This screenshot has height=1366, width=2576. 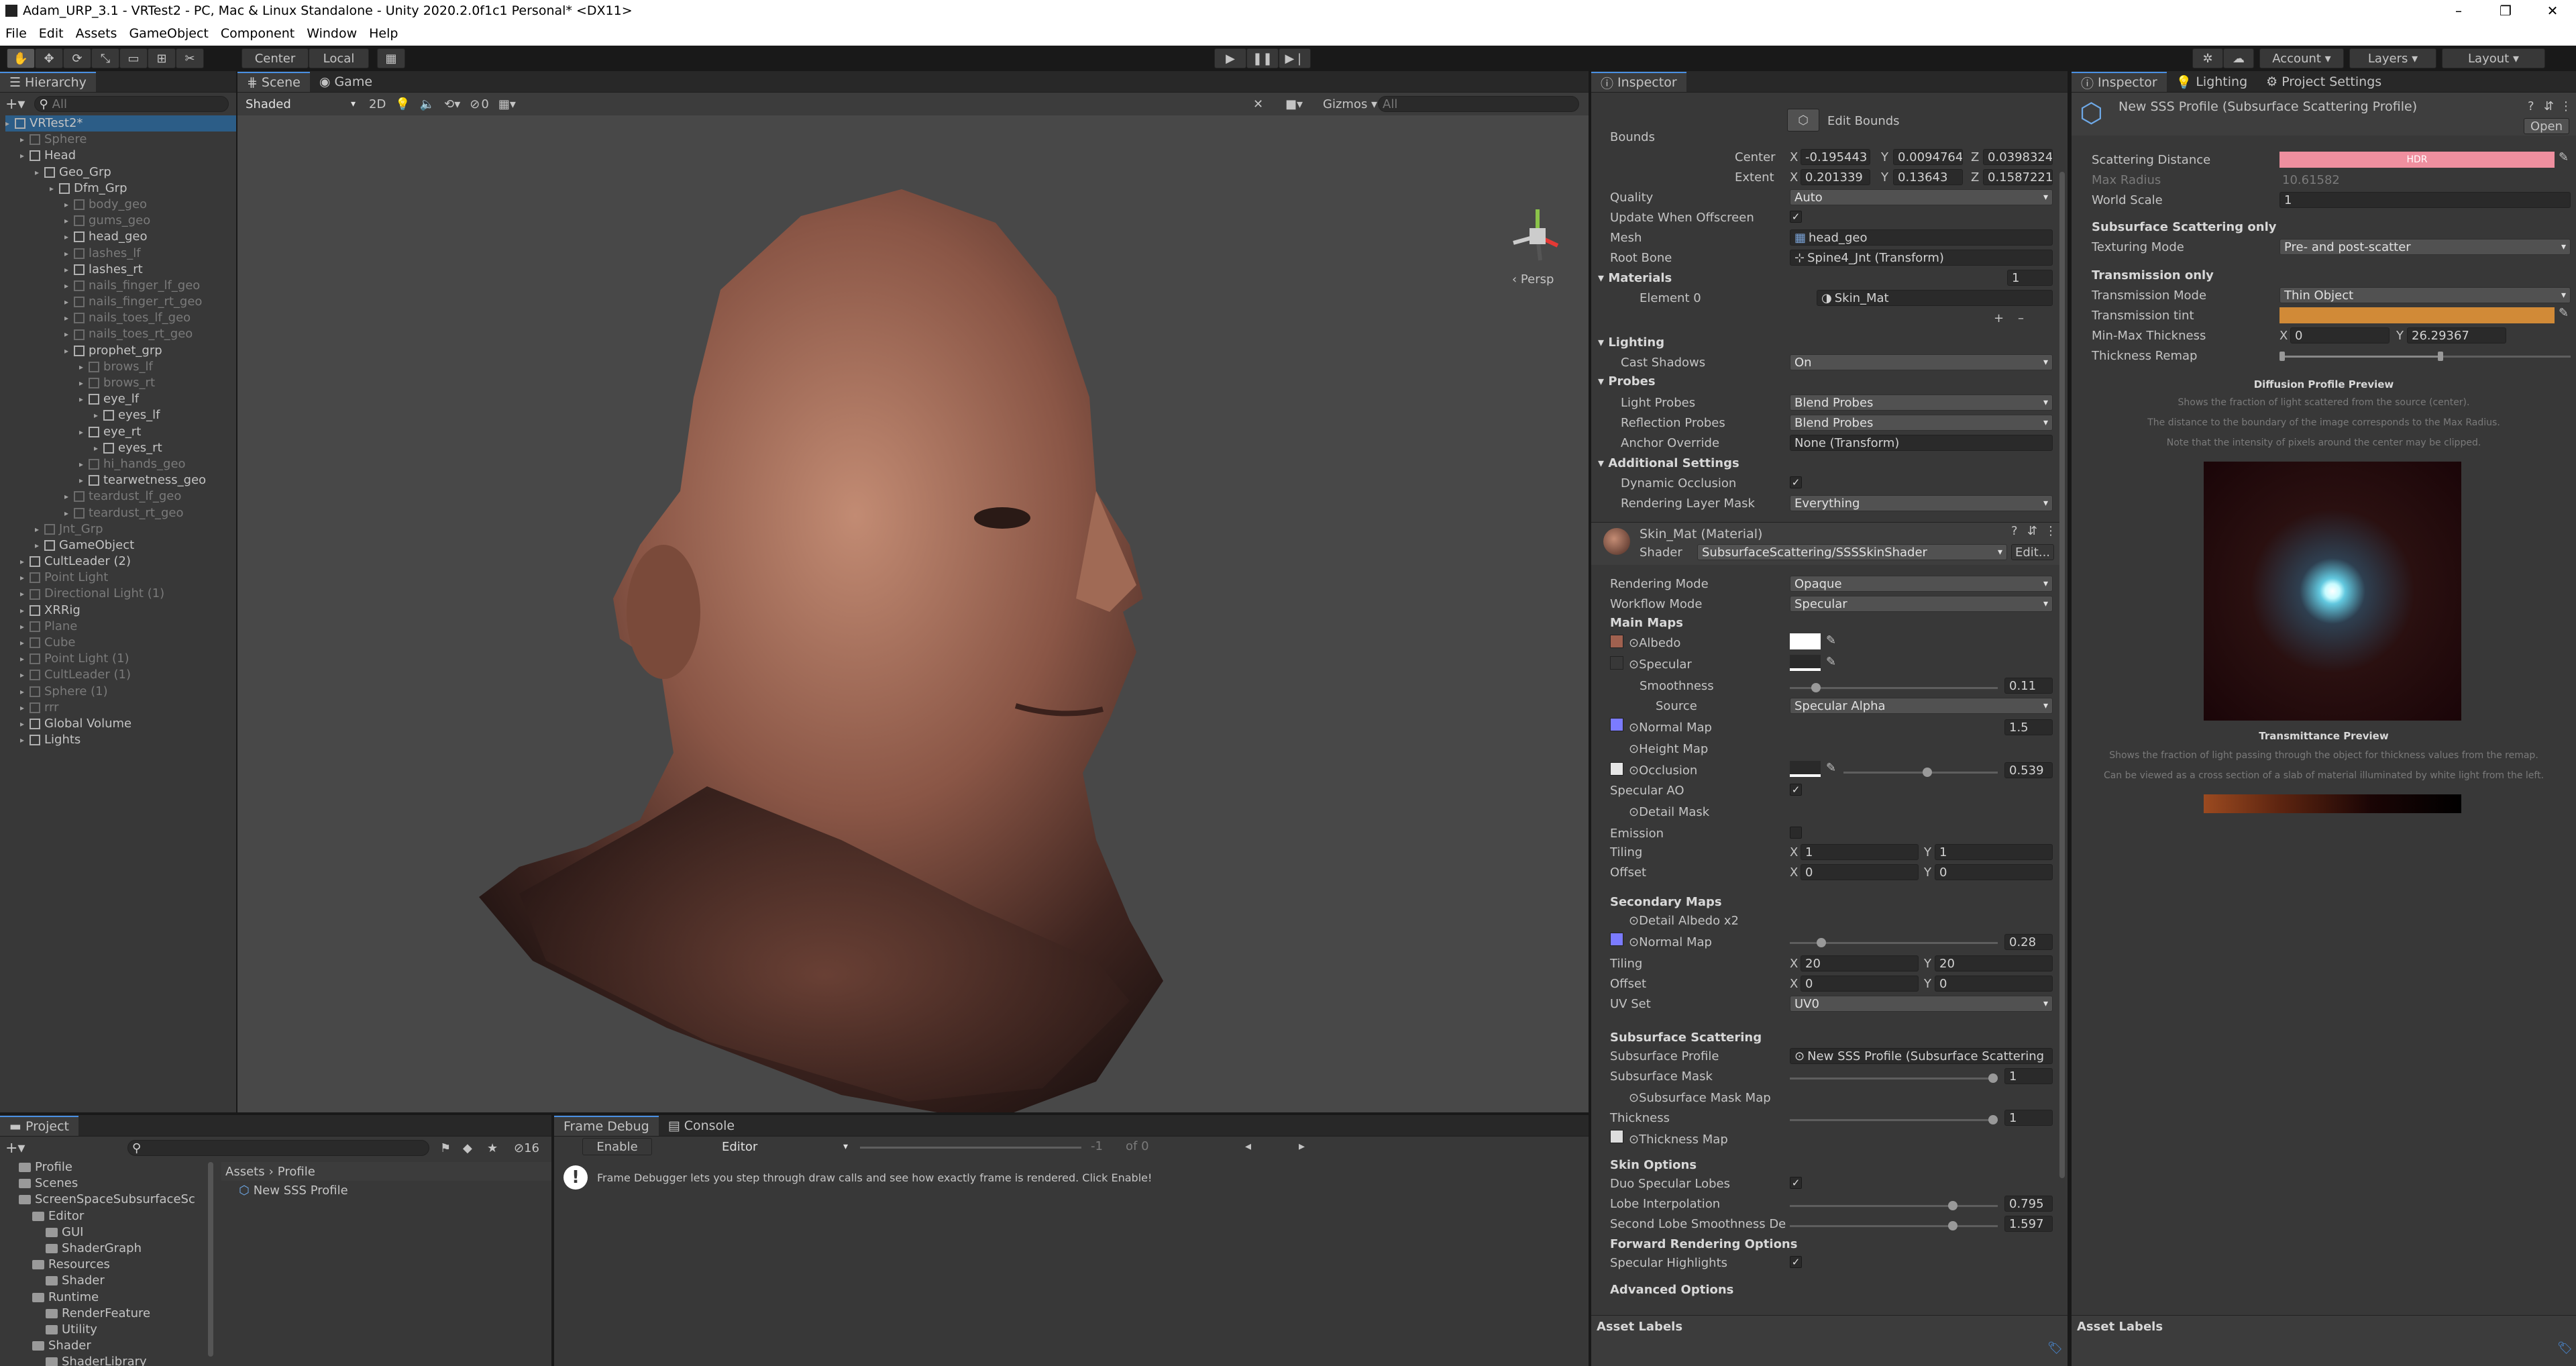 What do you see at coordinates (1894, 687) in the screenshot?
I see `smoothness-slider` at bounding box center [1894, 687].